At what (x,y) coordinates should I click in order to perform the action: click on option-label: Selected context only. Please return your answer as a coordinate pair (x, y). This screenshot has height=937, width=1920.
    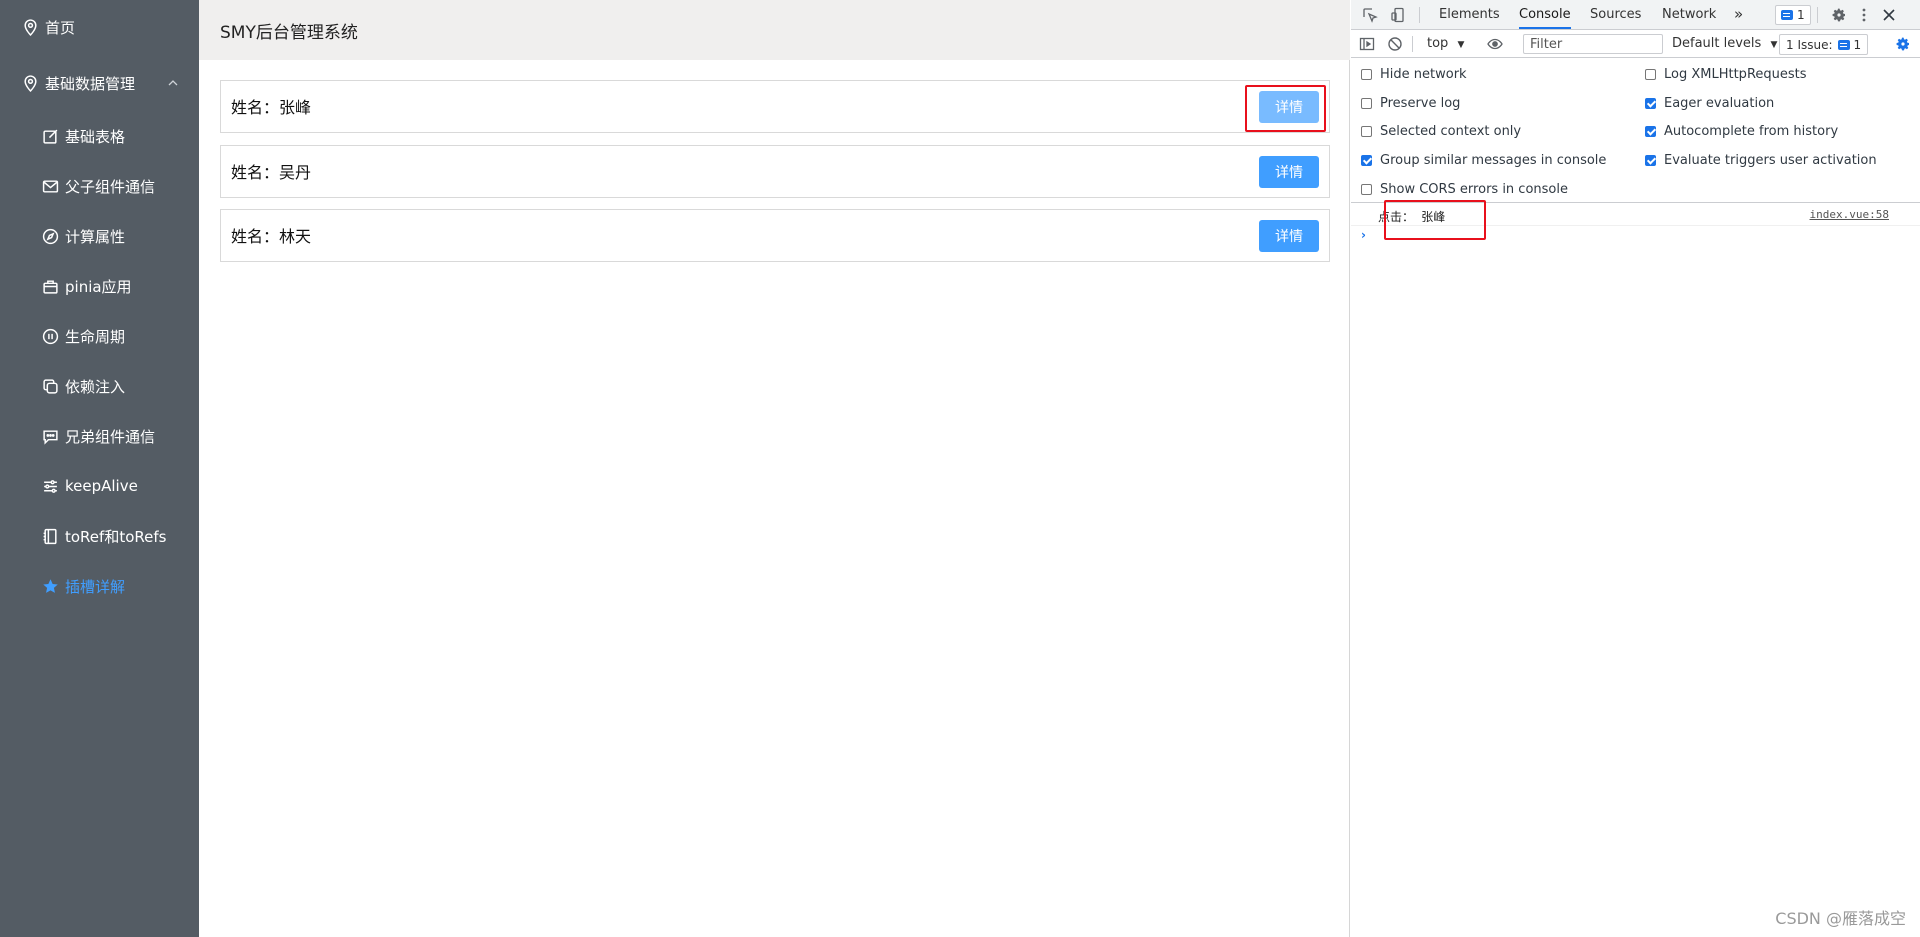
    Looking at the image, I should click on (1451, 131).